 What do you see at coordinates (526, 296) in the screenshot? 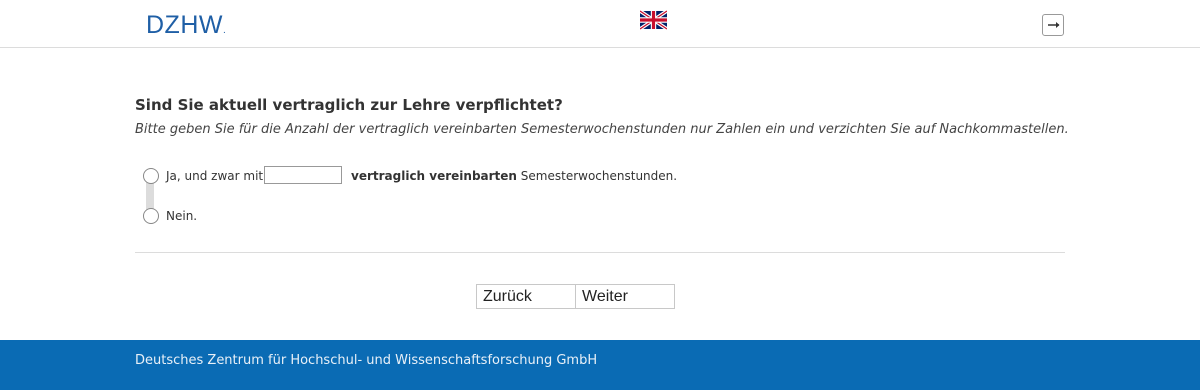
I see `back-button: Zurück` at bounding box center [526, 296].